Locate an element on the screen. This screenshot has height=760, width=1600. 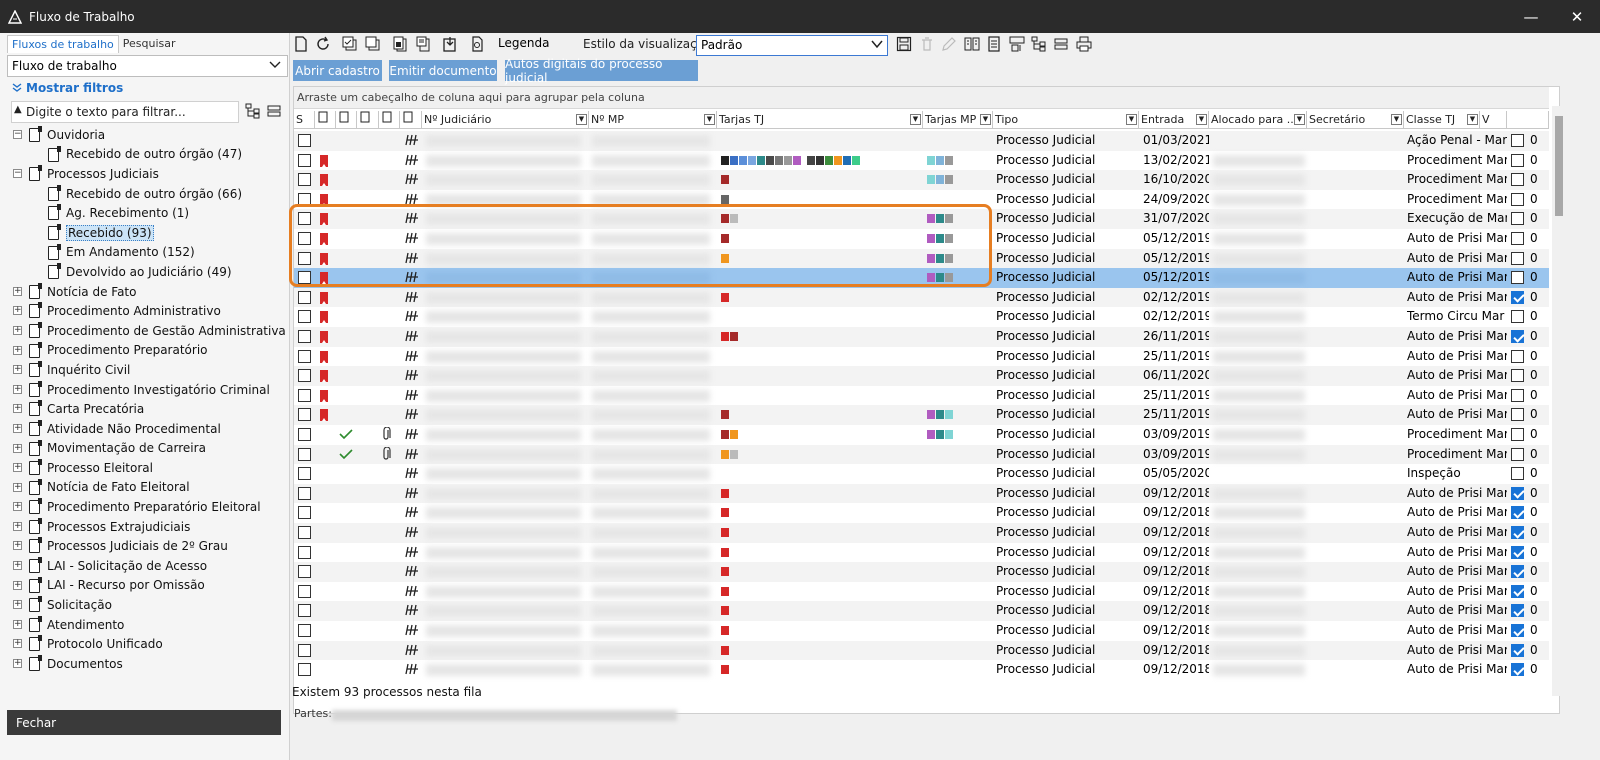
columns-icon is located at coordinates (972, 44).